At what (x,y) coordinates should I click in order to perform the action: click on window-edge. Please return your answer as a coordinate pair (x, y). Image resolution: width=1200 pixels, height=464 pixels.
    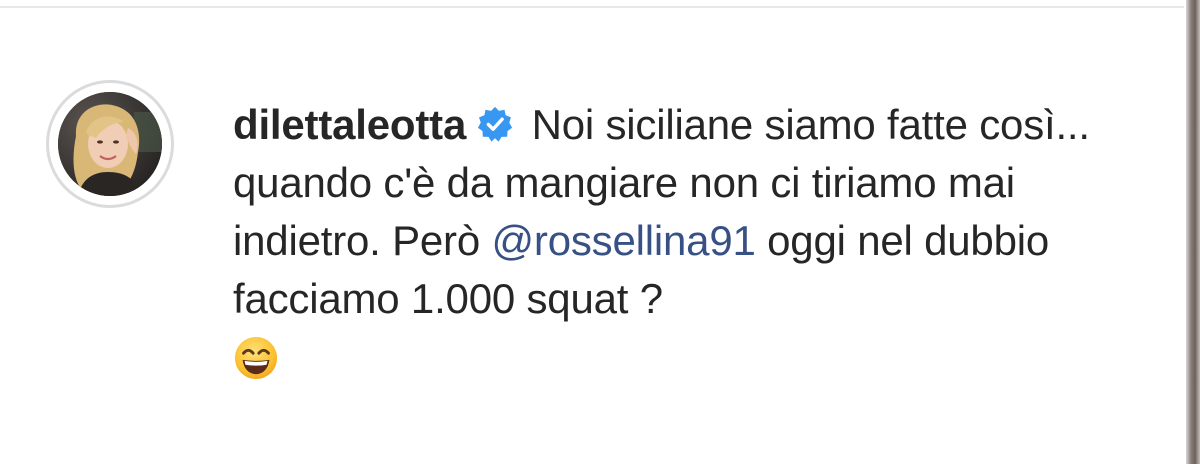
    Looking at the image, I should click on (1193, 232).